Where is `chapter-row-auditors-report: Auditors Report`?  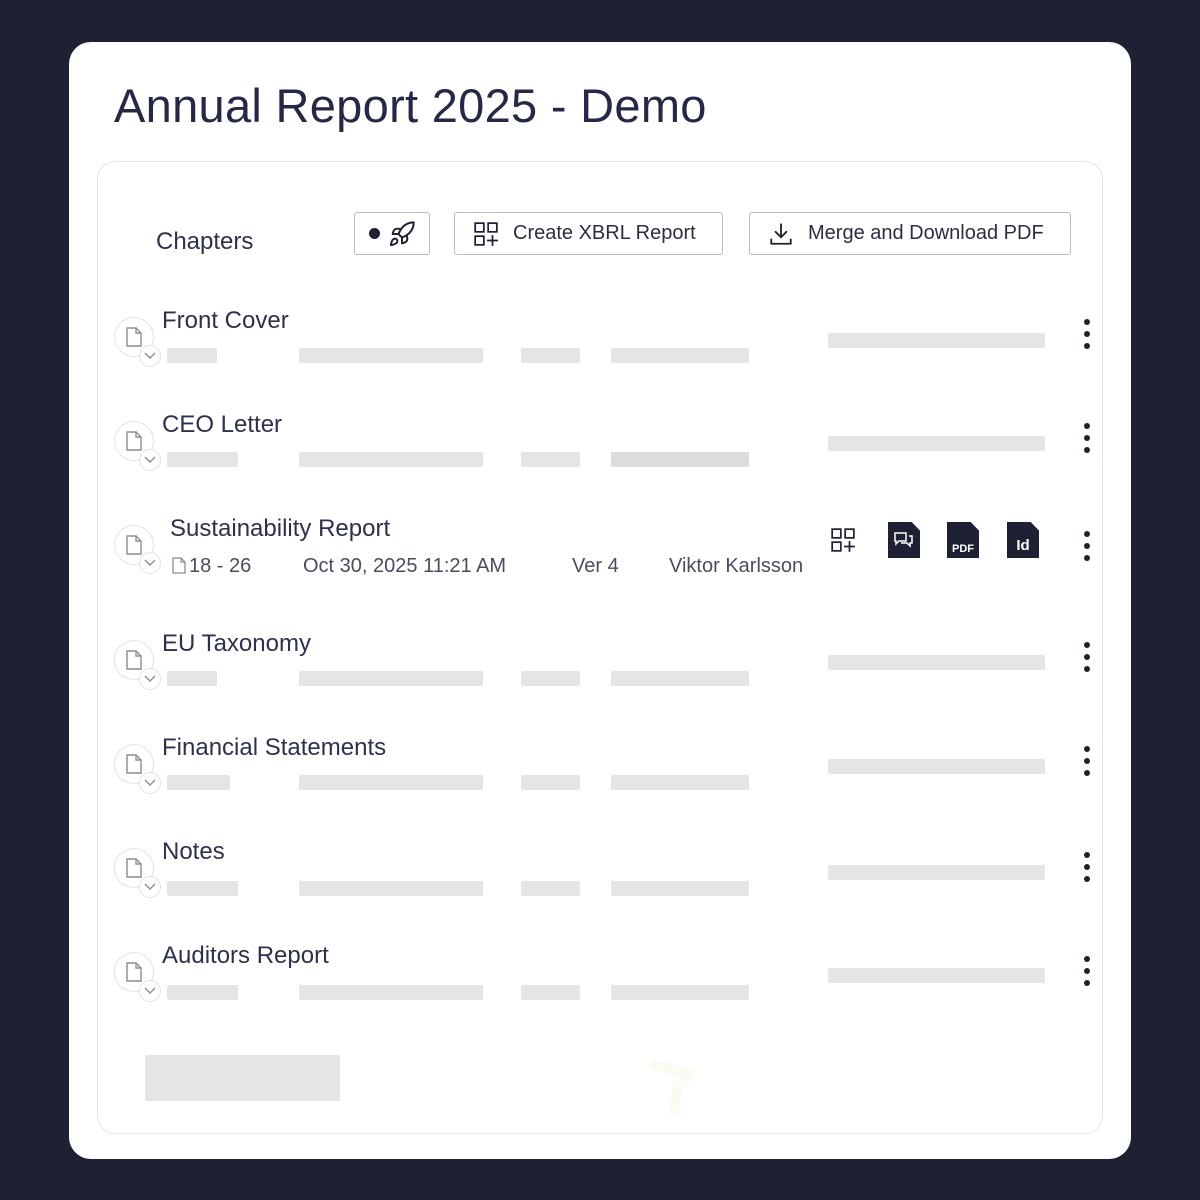 chapter-row-auditors-report: Auditors Report is located at coordinates (602, 967).